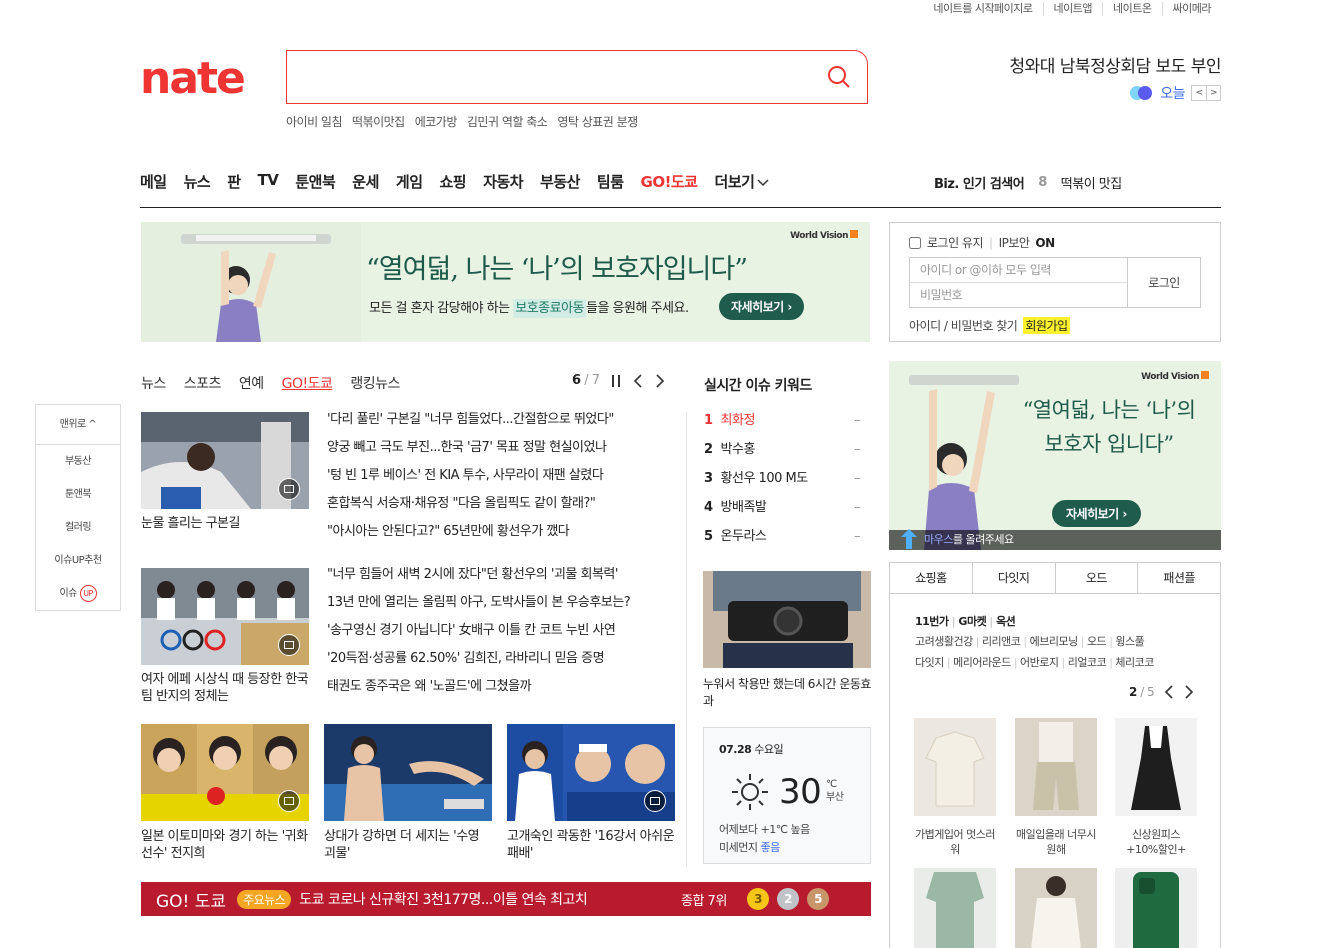 The image size is (1339, 948). Describe the element at coordinates (787, 795) in the screenshot. I see `weather-widget: 07.28 수요일 30 ℃ 부산 어제보다 +1℃ 높음 미세먼지 좋음` at that location.